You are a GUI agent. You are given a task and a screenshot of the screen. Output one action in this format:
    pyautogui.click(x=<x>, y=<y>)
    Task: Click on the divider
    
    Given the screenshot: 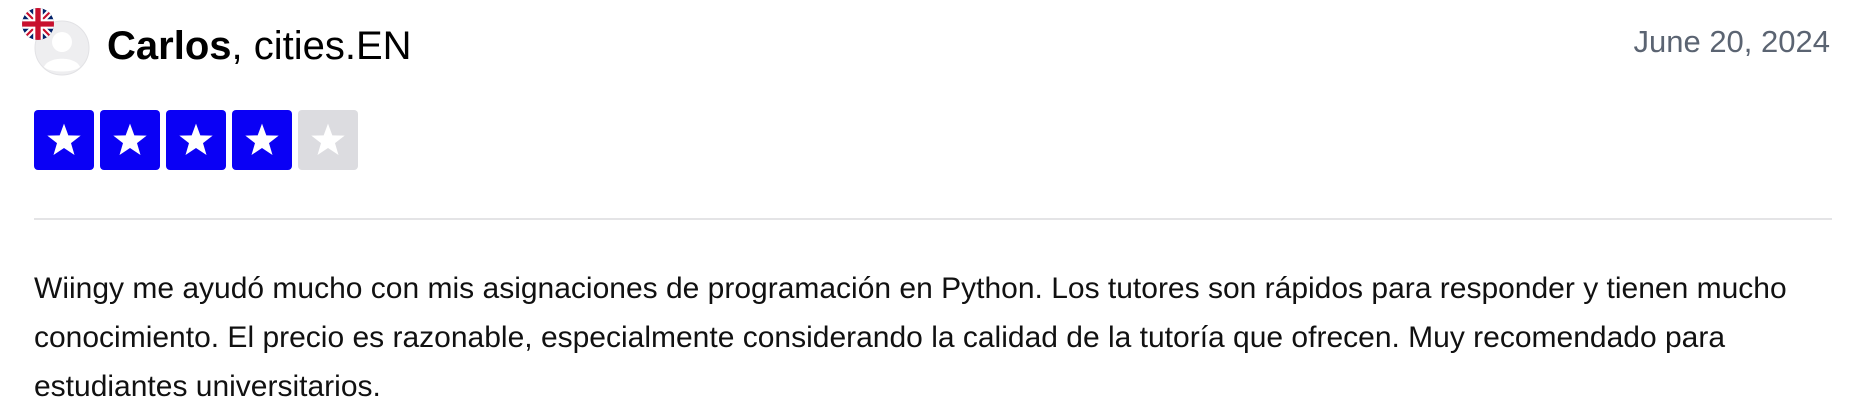 What is the action you would take?
    pyautogui.click(x=933, y=219)
    